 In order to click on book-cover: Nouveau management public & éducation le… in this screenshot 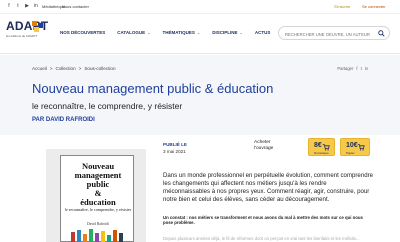, I will do `click(96, 195)`.